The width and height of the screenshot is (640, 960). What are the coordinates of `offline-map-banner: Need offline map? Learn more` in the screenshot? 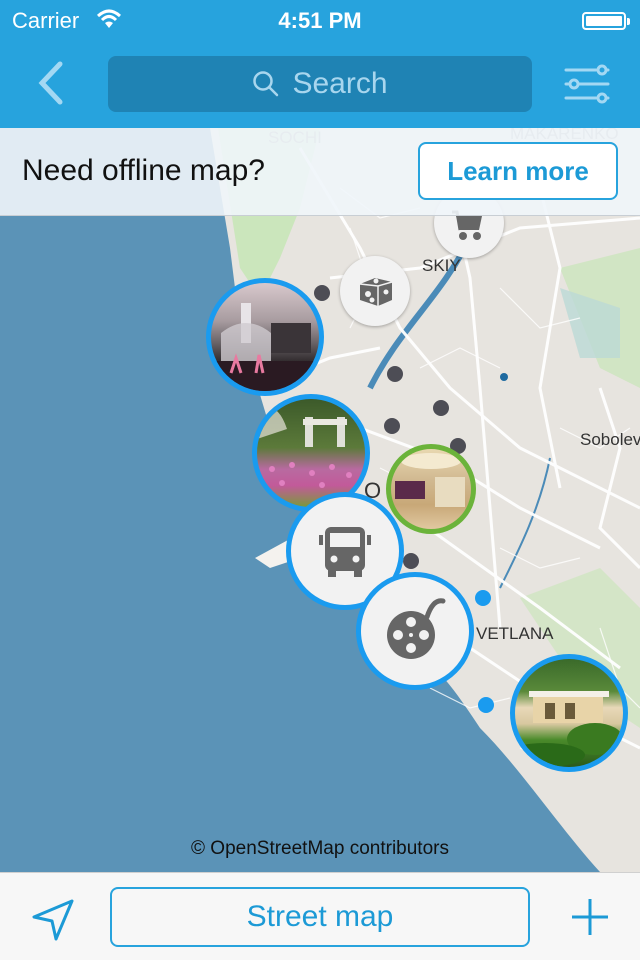 It's located at (320, 172).